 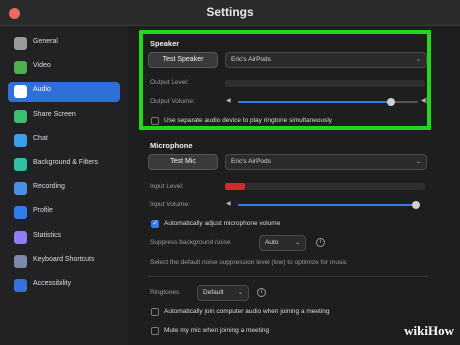 I want to click on auto-adjust-mic-checkbox, so click(x=155, y=223).